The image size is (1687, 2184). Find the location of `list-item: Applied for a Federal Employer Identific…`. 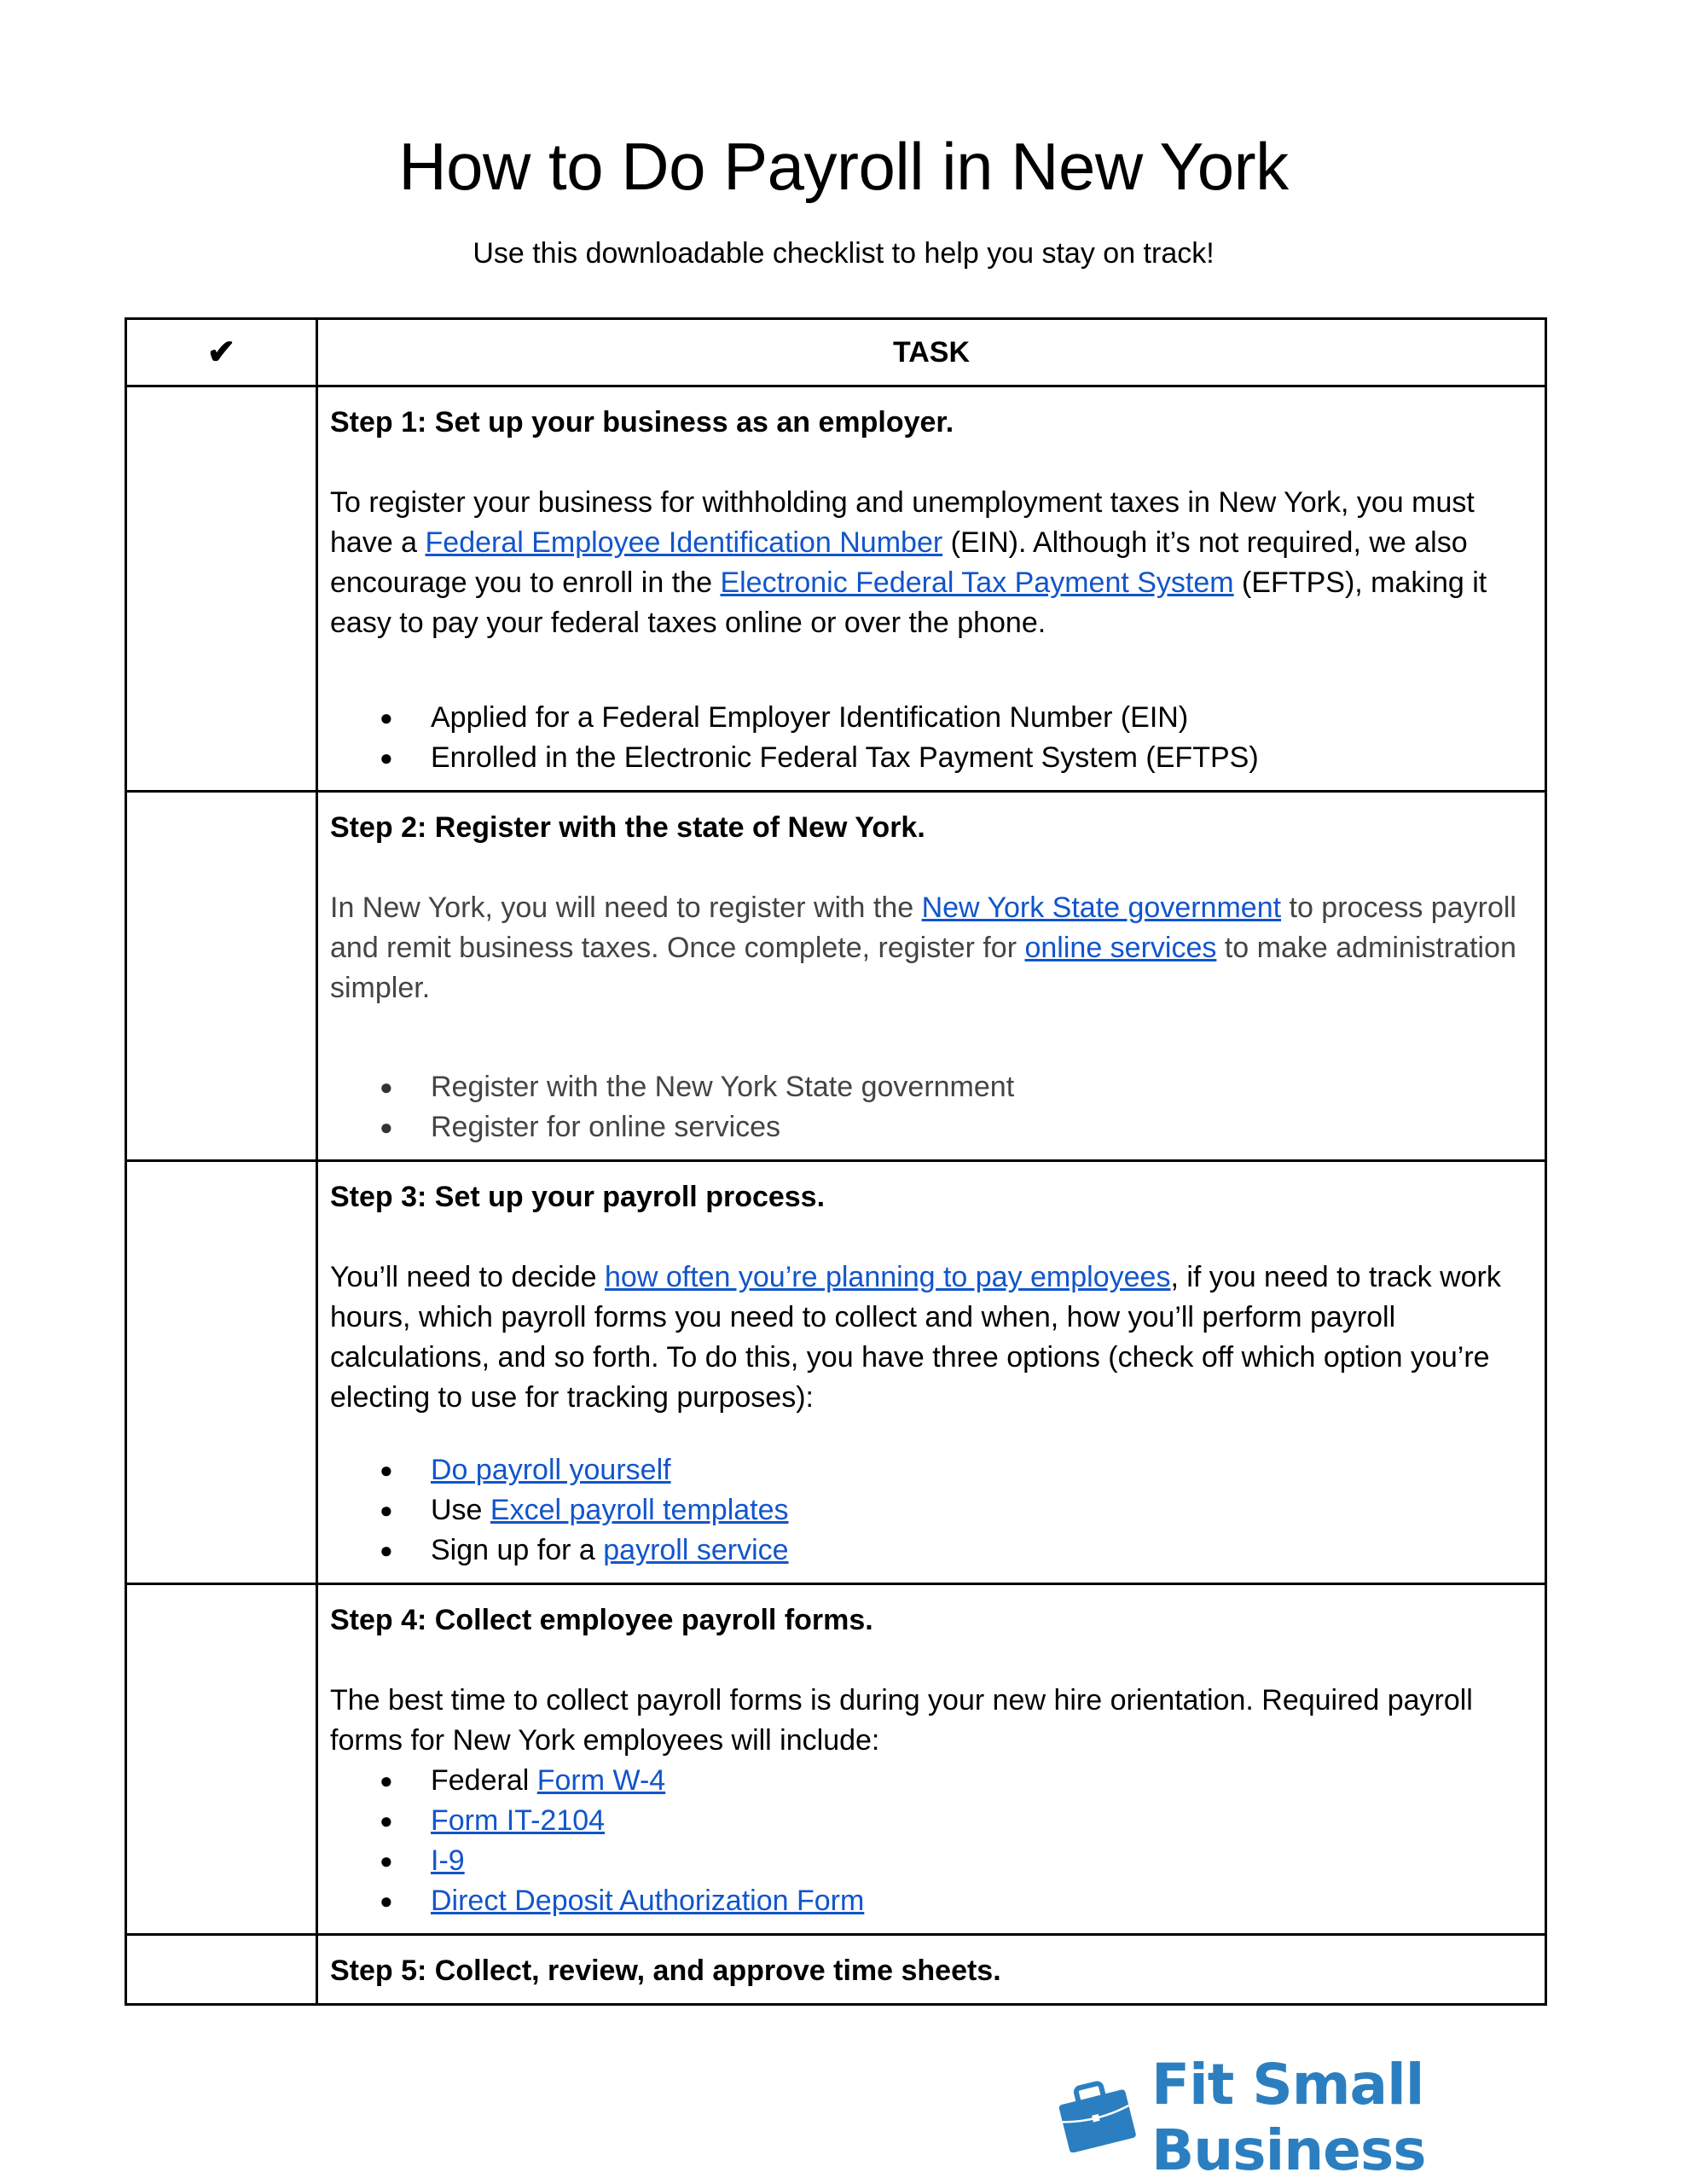

list-item: Applied for a Federal Employer Identific… is located at coordinates (956, 718).